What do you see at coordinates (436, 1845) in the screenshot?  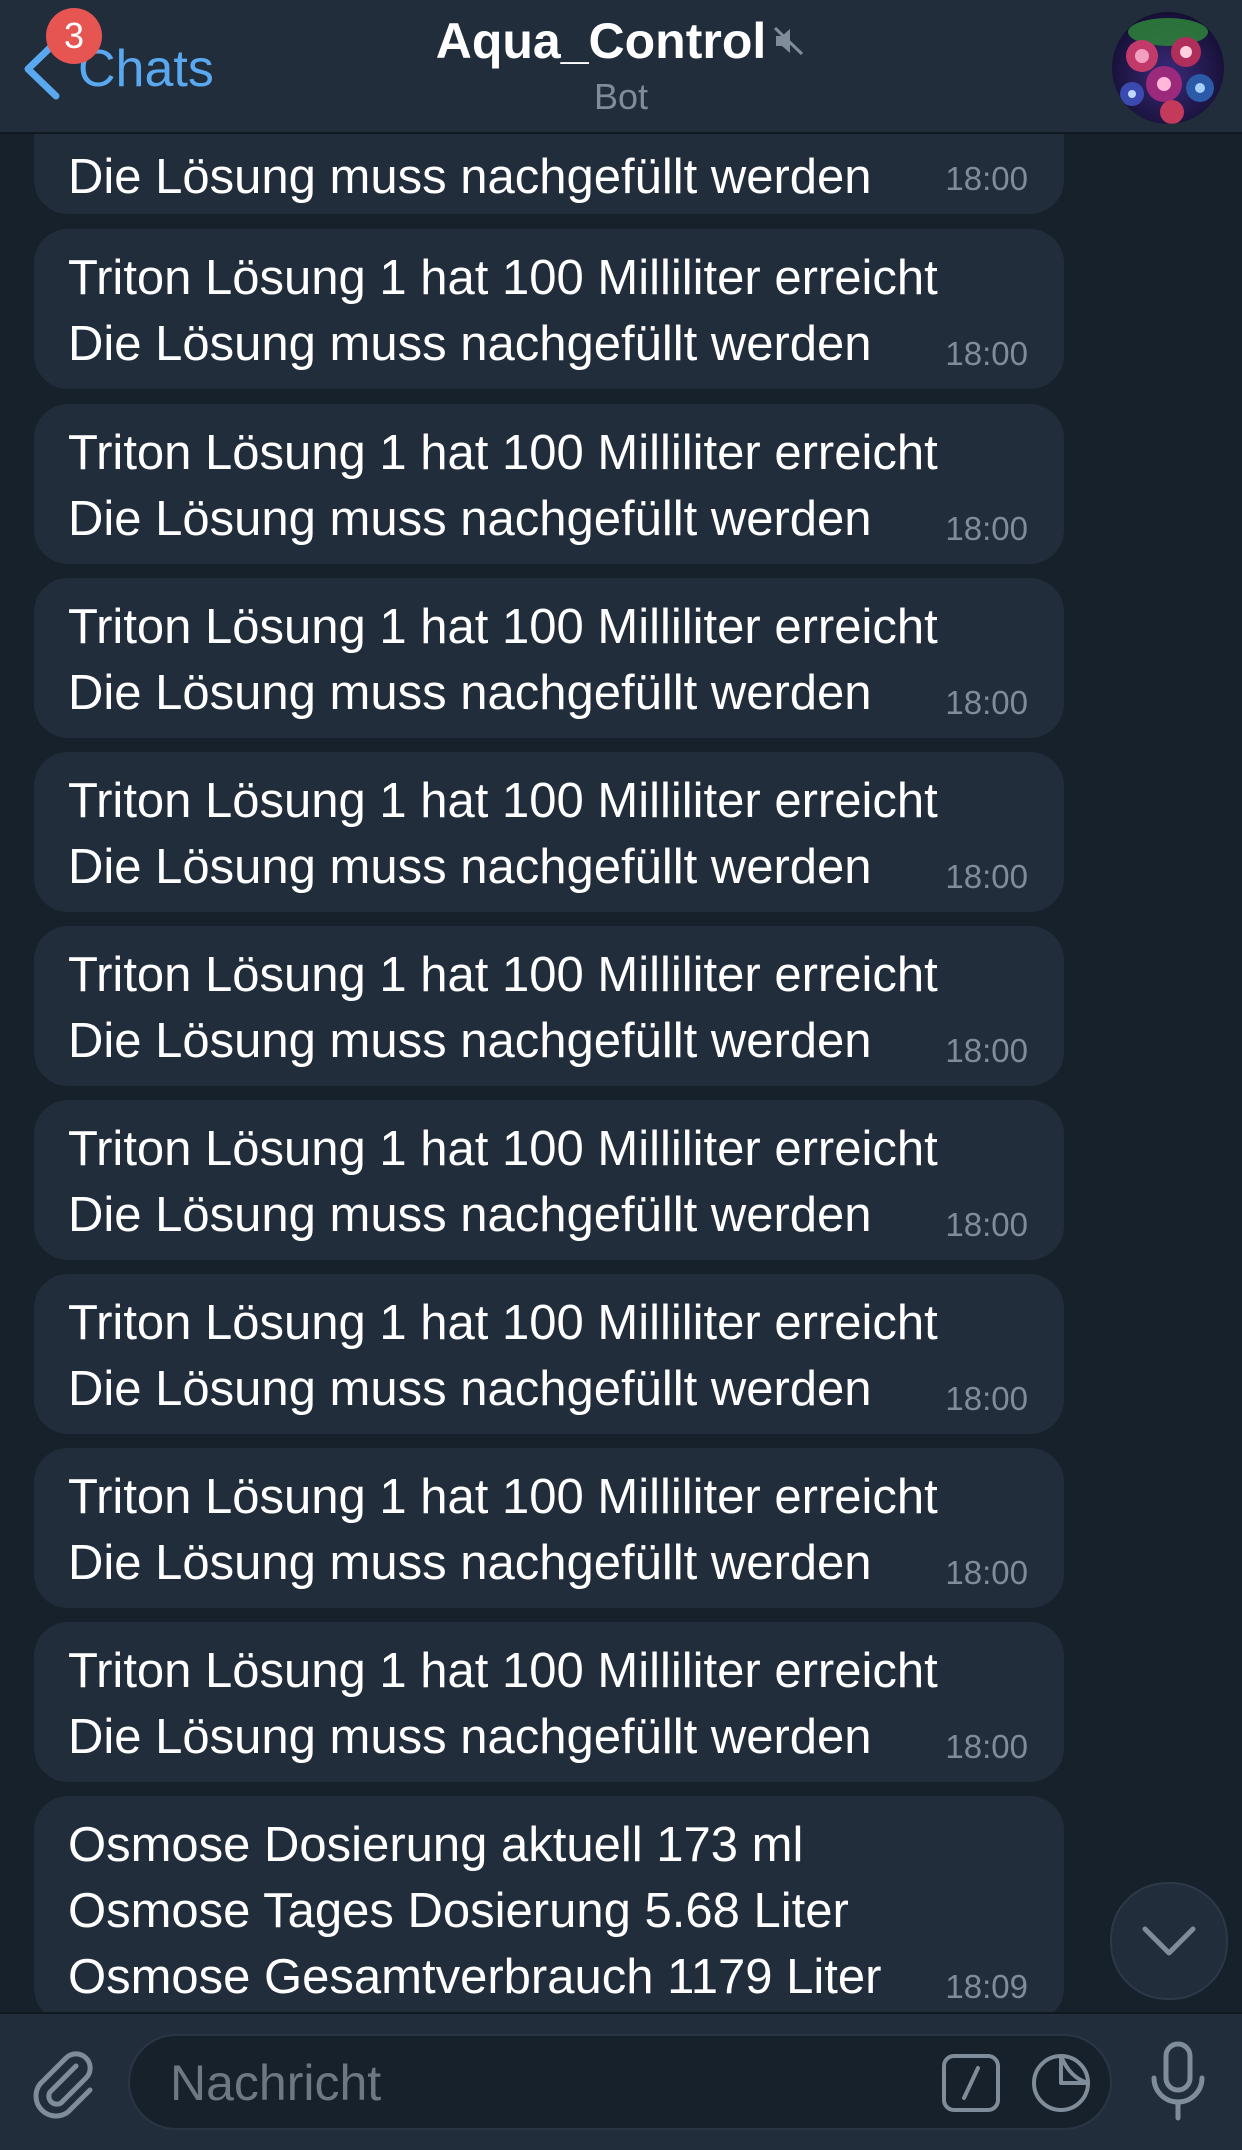 I see `message-text-line: Osmose Dosierung aktuell 173 ml` at bounding box center [436, 1845].